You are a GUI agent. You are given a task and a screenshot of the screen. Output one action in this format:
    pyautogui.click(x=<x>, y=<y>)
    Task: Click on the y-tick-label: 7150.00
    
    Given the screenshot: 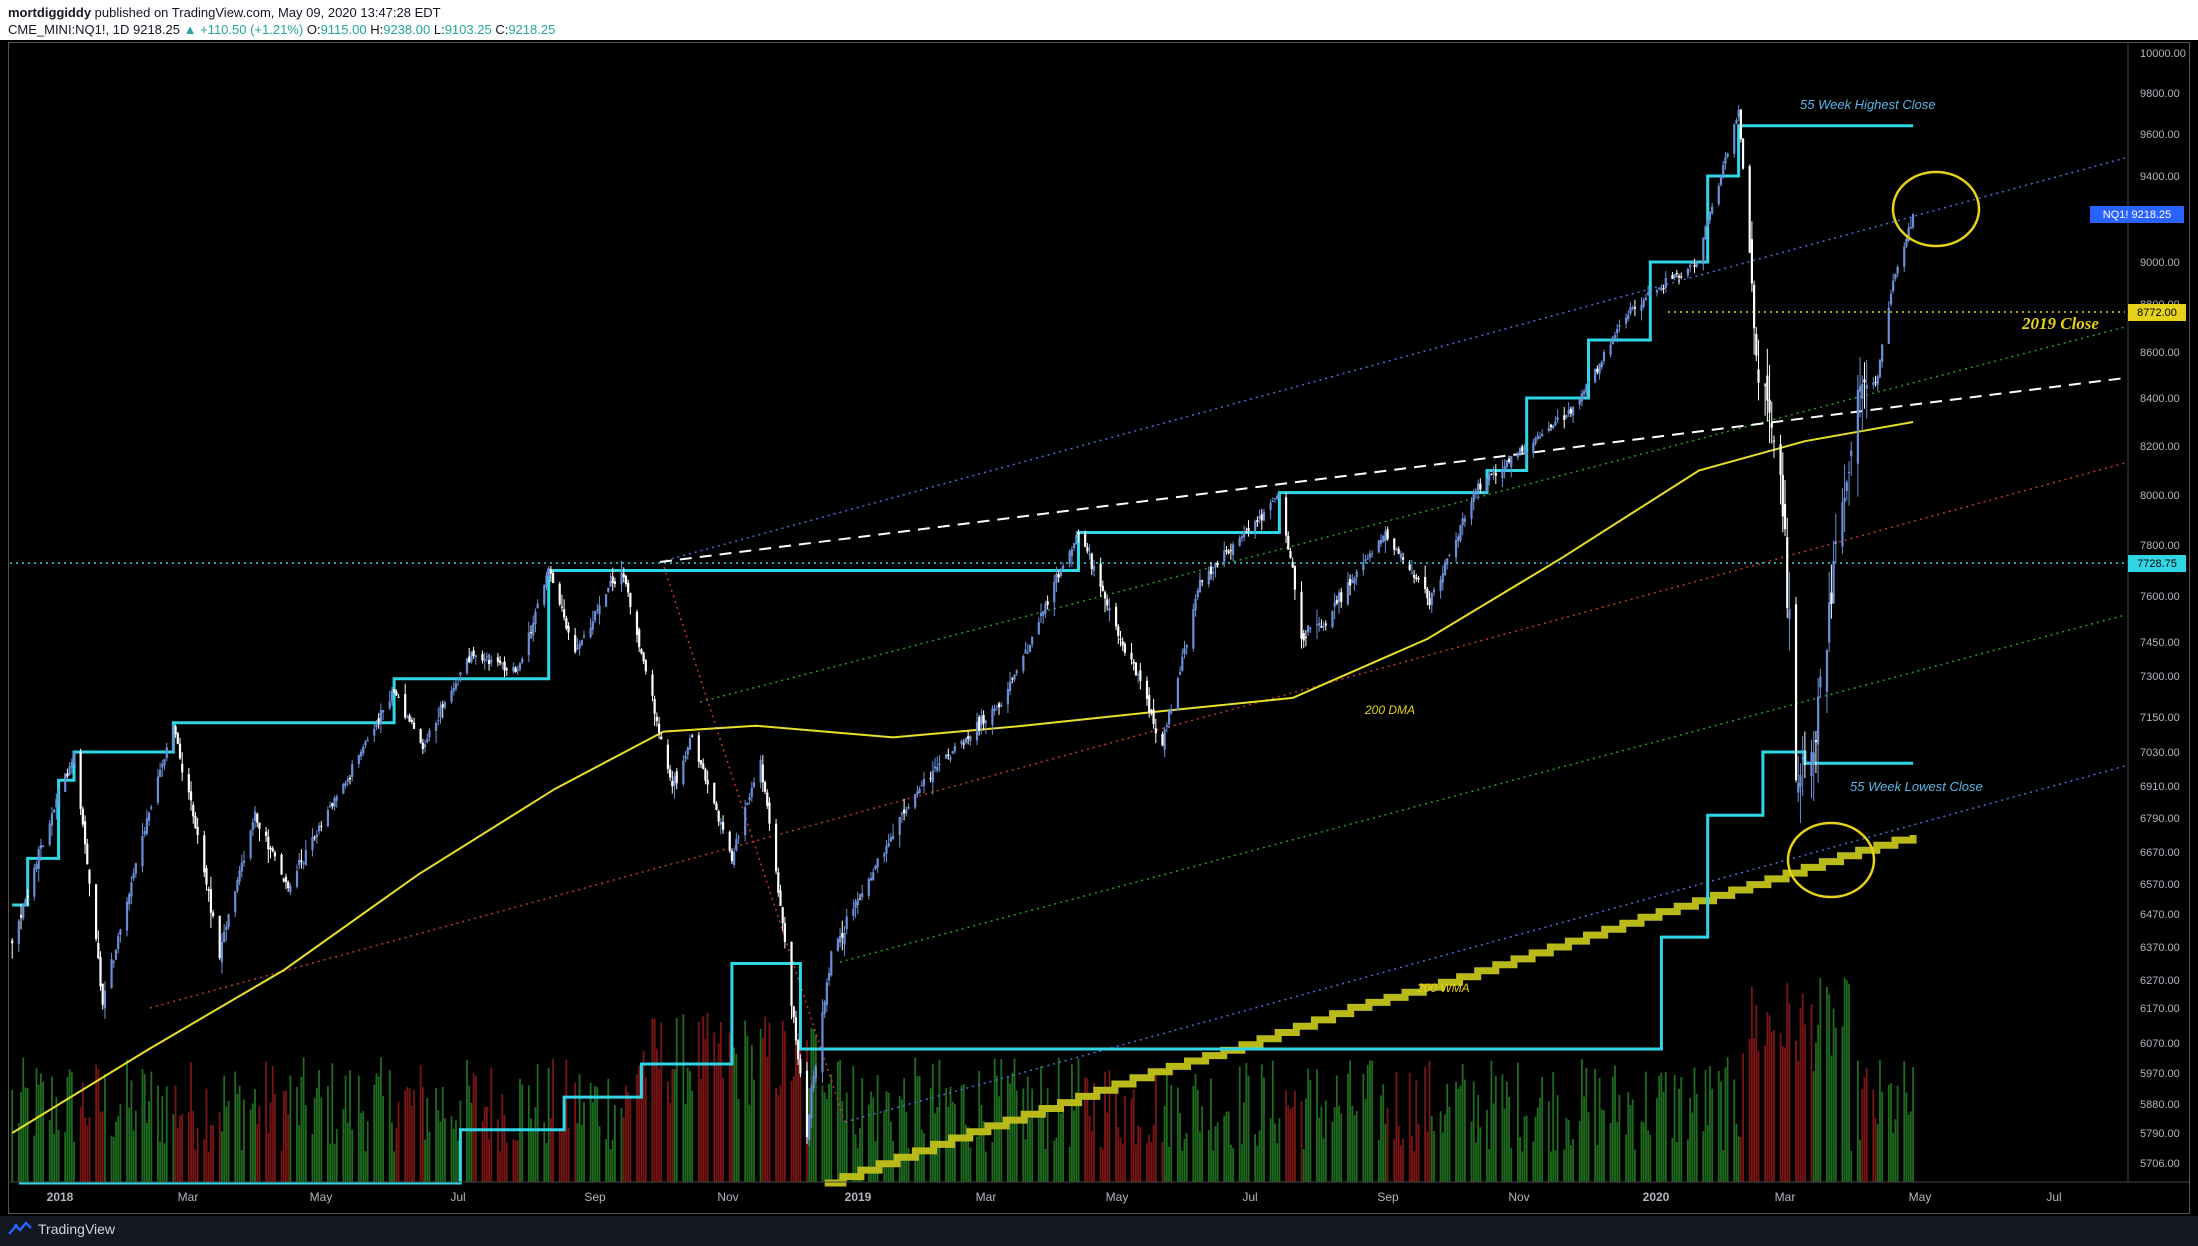 What is the action you would take?
    pyautogui.click(x=2160, y=718)
    